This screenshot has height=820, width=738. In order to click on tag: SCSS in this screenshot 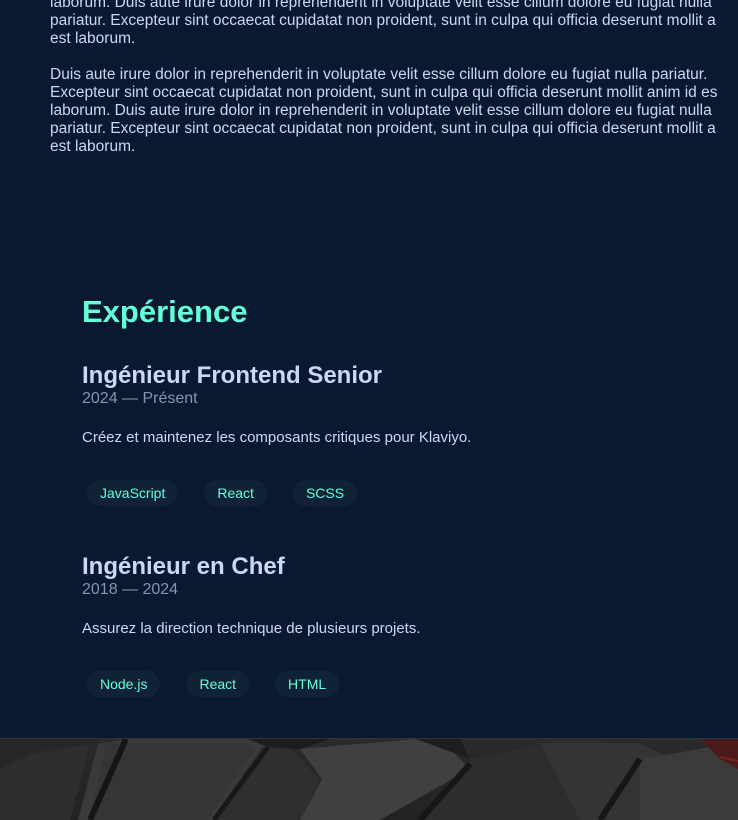, I will do `click(325, 493)`.